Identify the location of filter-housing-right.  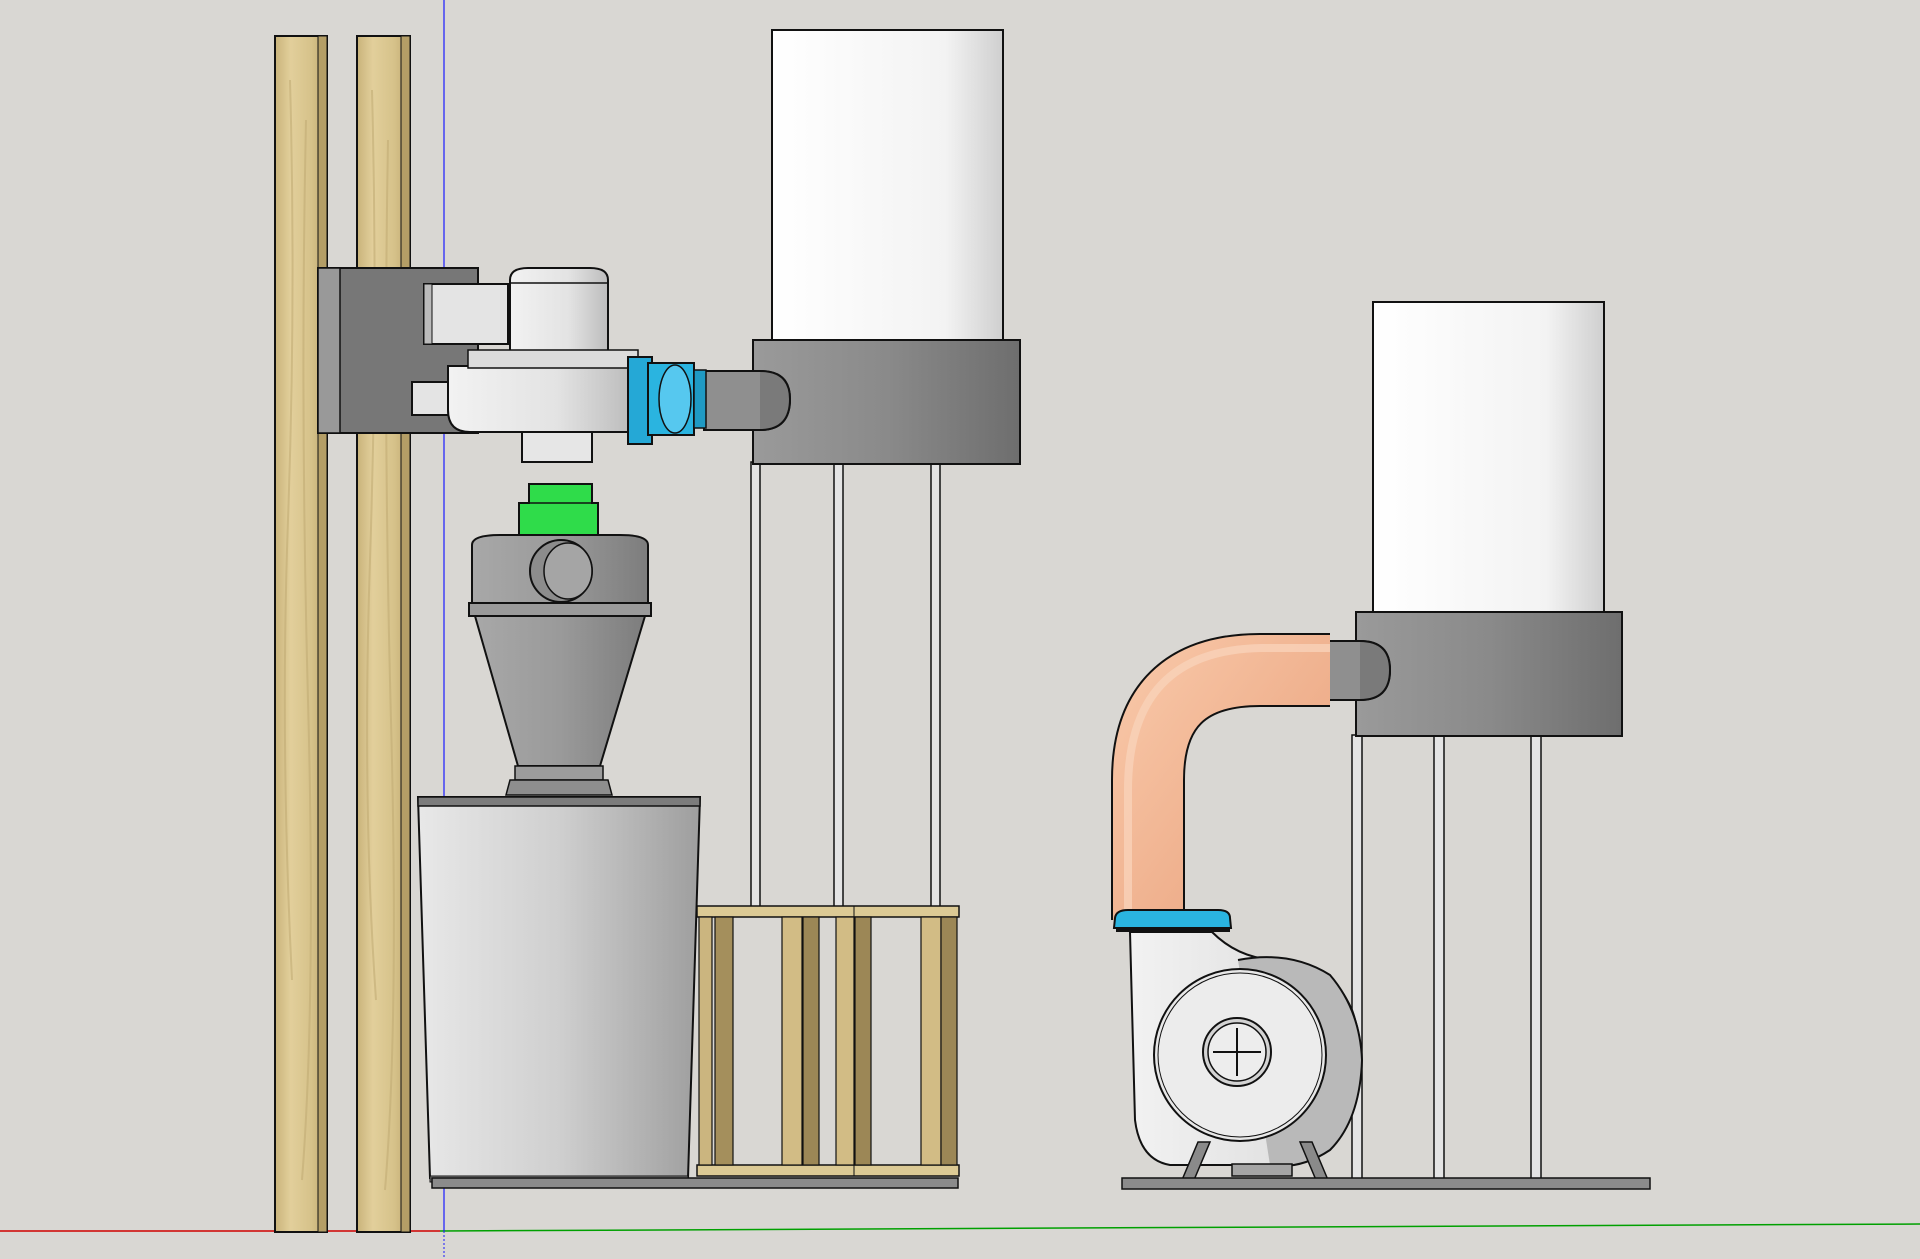
(1489, 674).